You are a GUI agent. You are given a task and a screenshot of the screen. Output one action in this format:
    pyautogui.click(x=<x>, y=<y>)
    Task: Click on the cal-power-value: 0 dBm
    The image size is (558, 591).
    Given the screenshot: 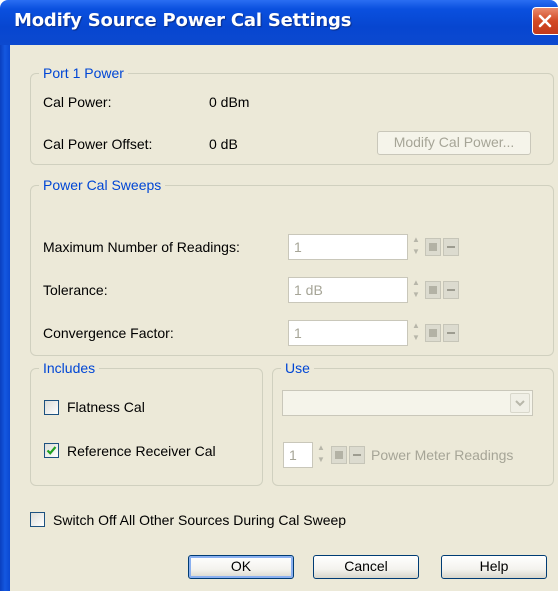 What is the action you would take?
    pyautogui.click(x=229, y=102)
    